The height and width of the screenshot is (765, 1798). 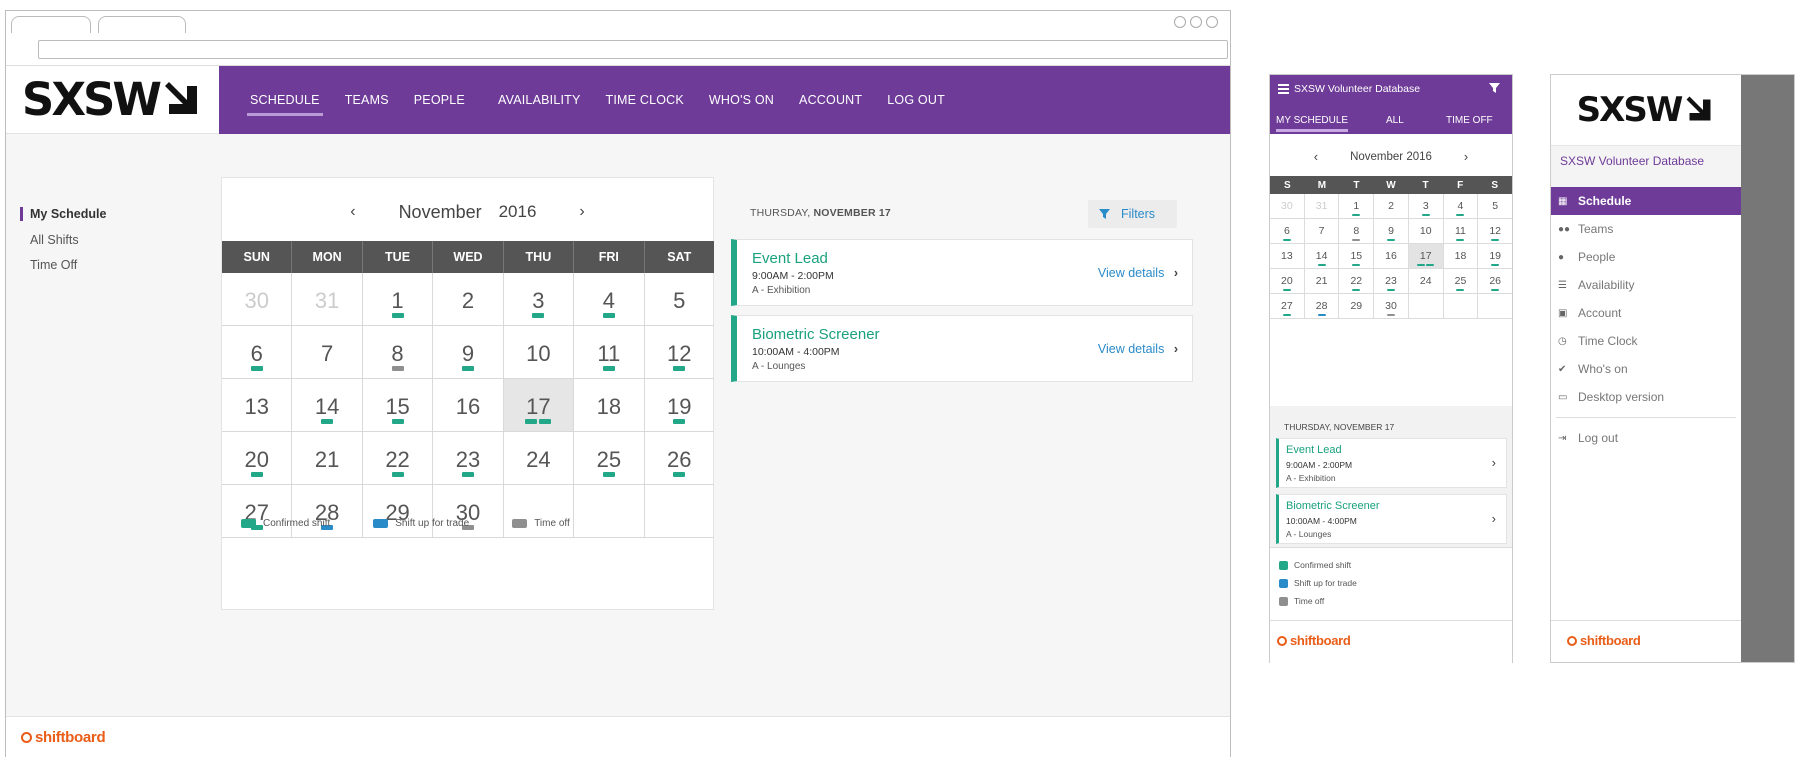 I want to click on mobile-tab-all: ALL, so click(x=1395, y=120).